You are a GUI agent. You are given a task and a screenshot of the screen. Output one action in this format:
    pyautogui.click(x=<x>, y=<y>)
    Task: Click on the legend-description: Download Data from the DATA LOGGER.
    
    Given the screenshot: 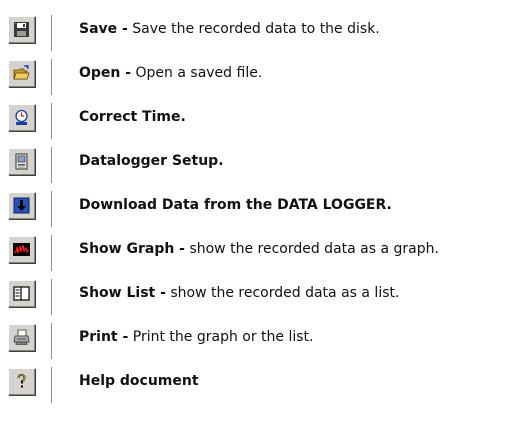 What is the action you would take?
    pyautogui.click(x=235, y=205)
    